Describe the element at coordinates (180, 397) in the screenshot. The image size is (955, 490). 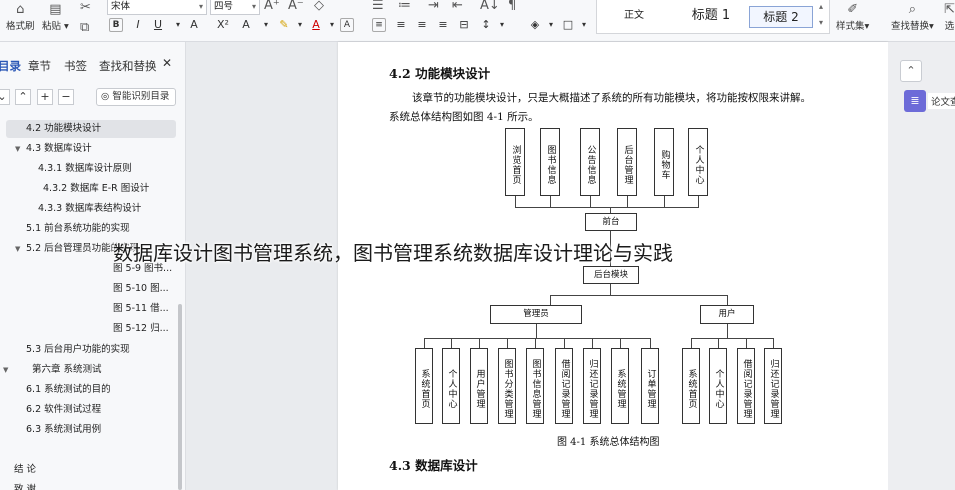
I see `nav-scrollbar` at that location.